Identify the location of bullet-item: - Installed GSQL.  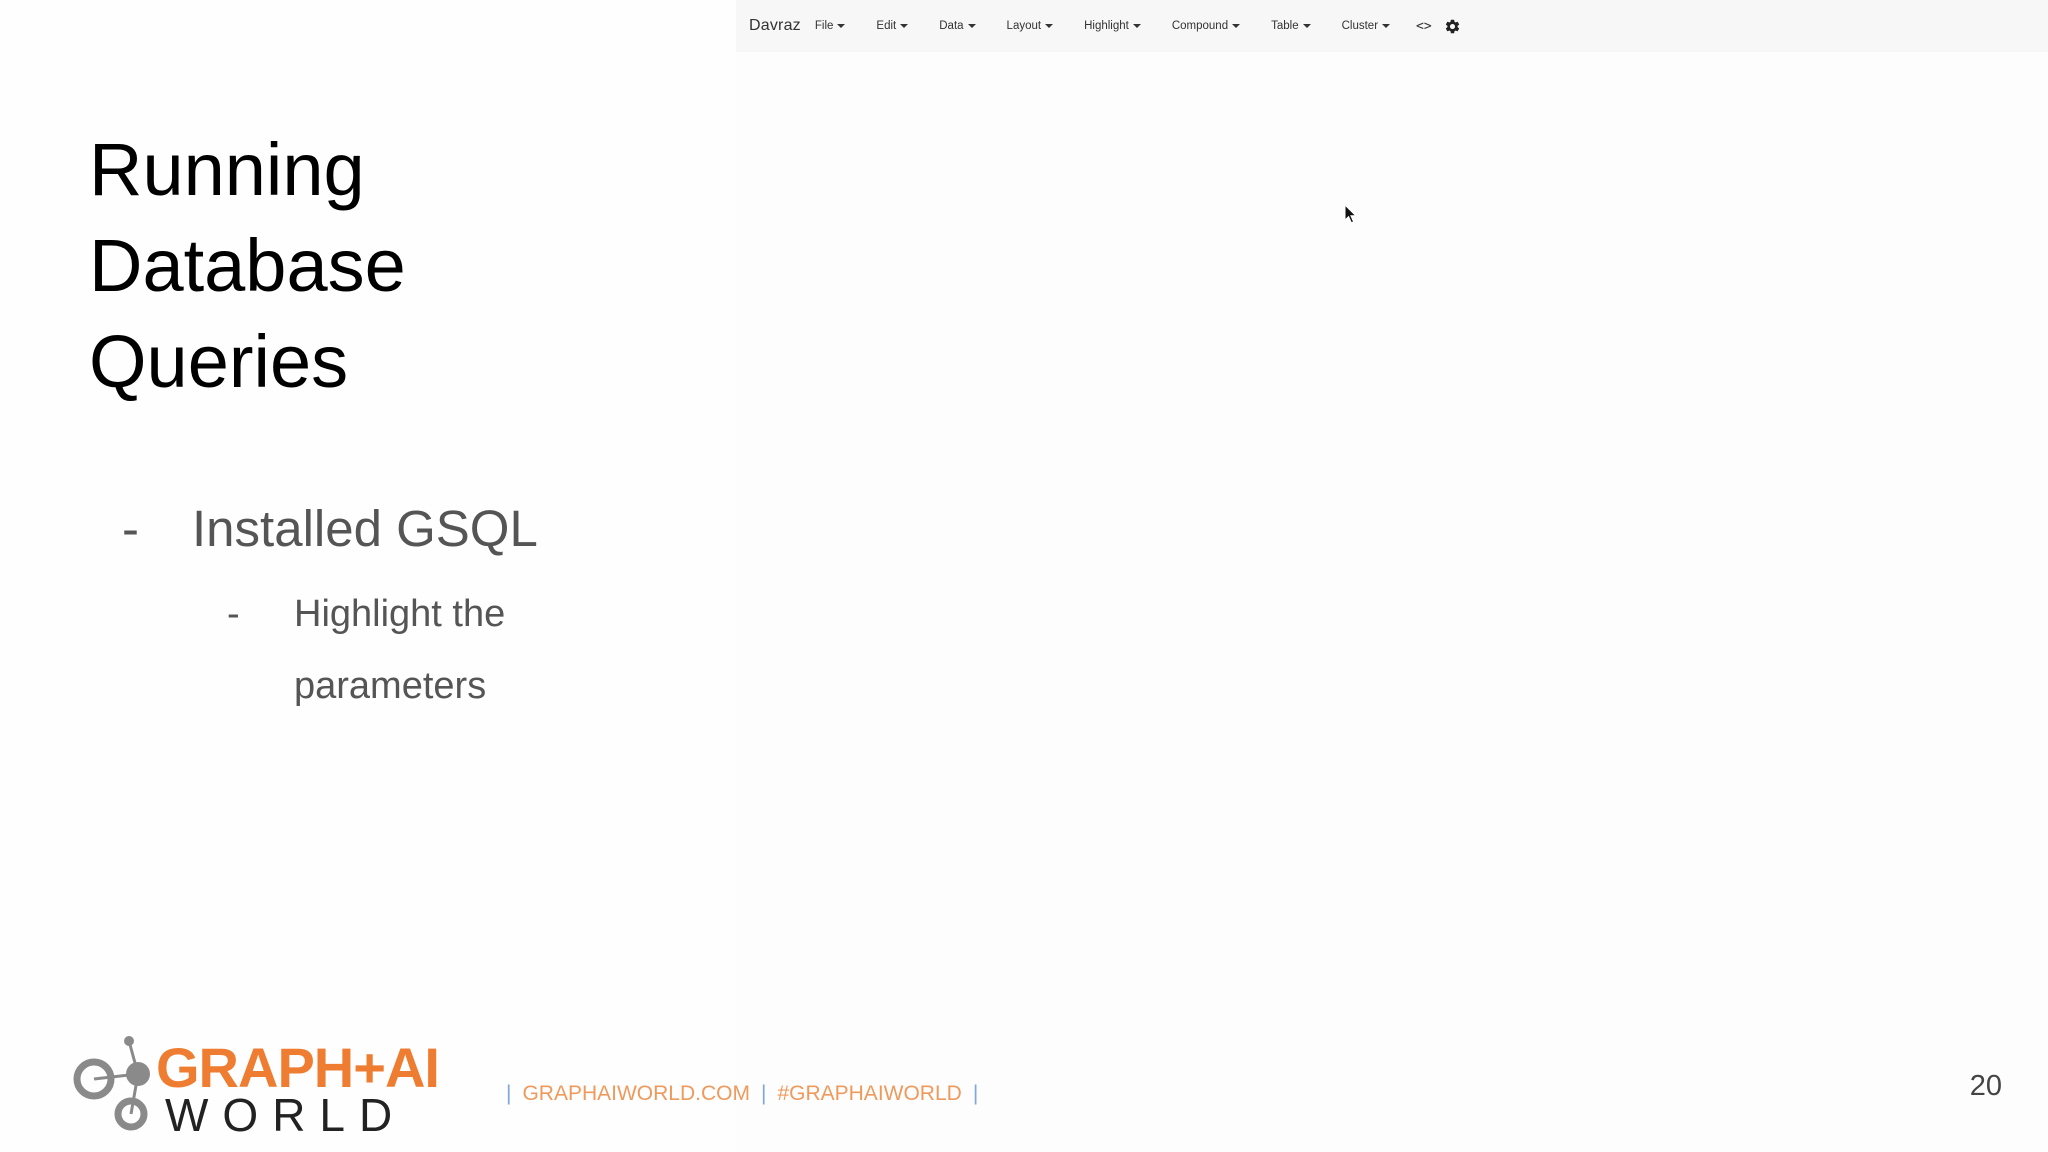
(330, 529).